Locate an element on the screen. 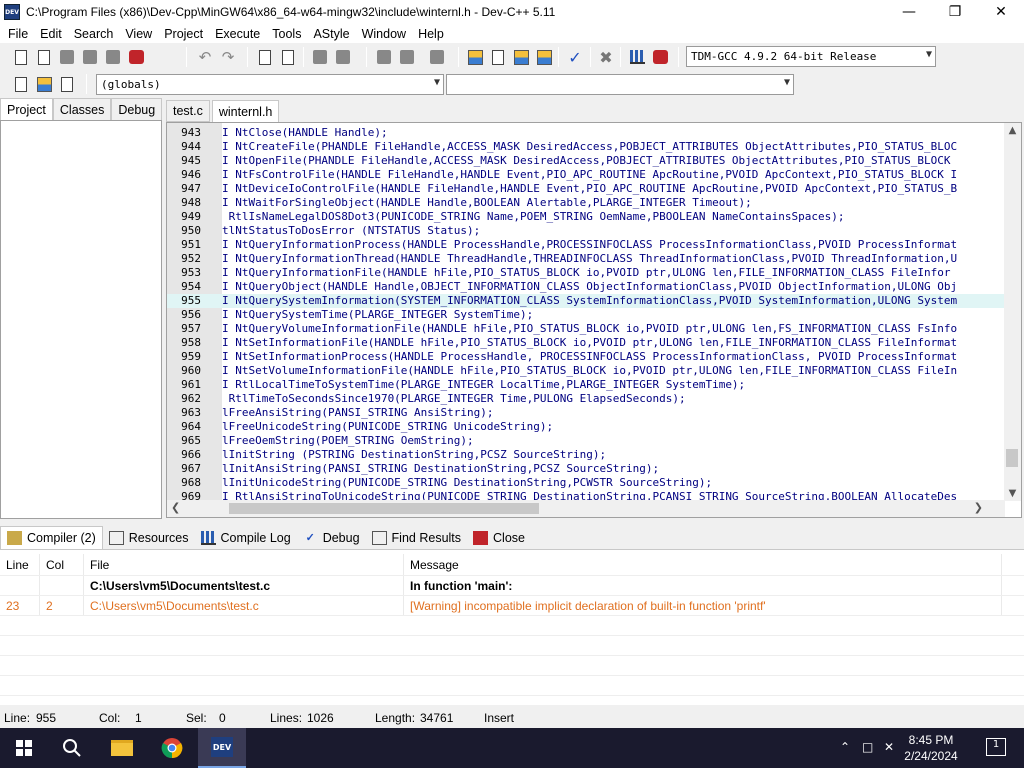 This screenshot has width=1024, height=768. goto-line-button is located at coordinates (320, 57).